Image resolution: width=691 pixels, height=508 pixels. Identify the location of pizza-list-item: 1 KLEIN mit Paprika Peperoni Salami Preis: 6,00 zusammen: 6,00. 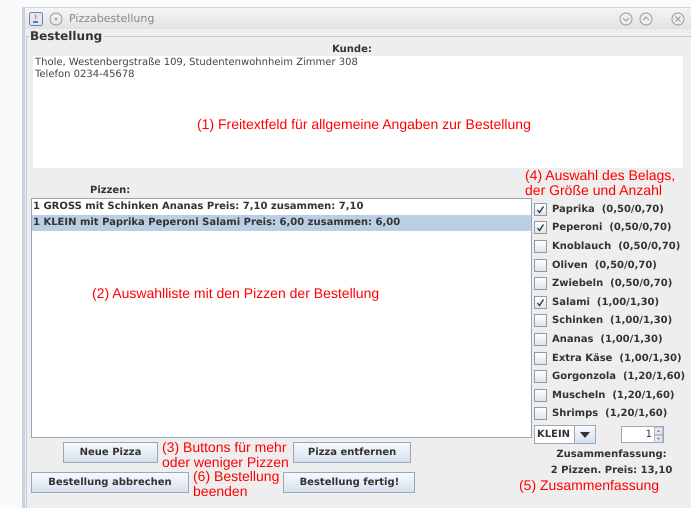
(281, 223).